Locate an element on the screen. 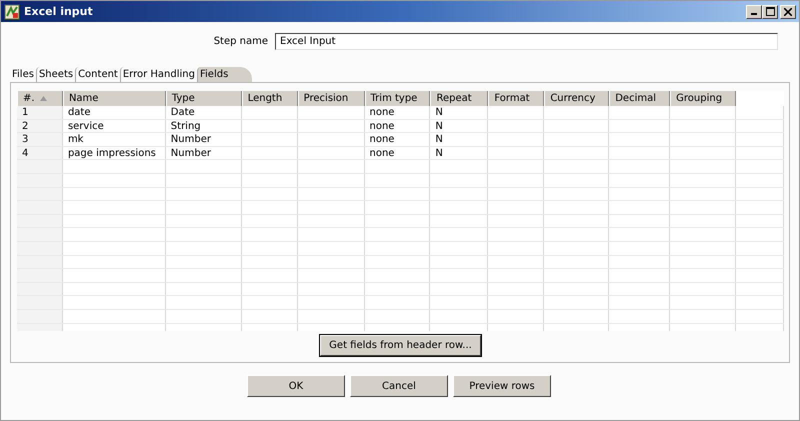 Image resolution: width=800 pixels, height=421 pixels. column-header: Trim type is located at coordinates (397, 98).